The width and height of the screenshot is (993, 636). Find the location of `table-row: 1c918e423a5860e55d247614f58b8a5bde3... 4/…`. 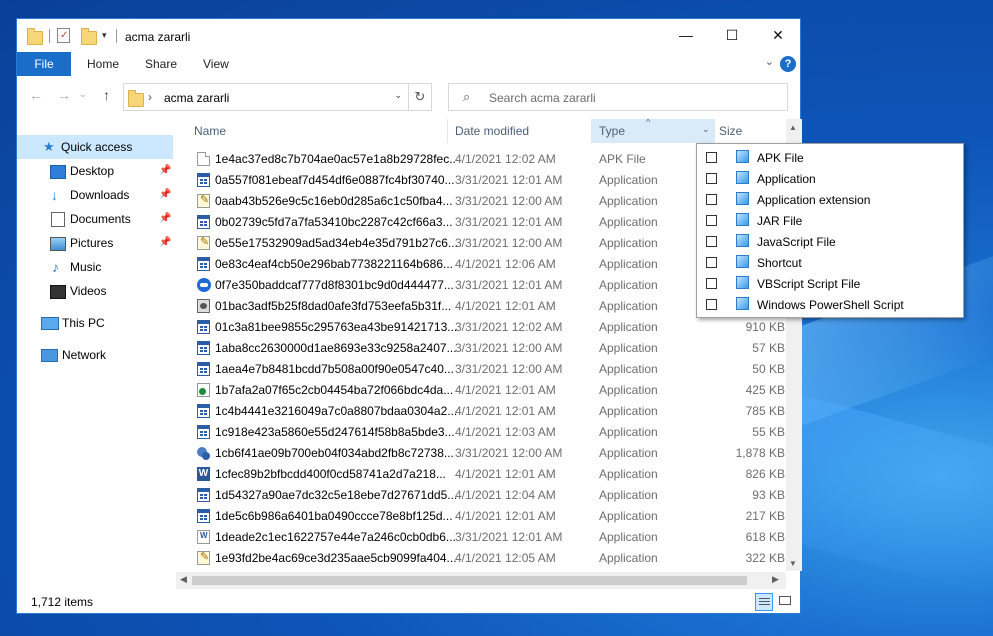

table-row: 1c918e423a5860e55d247614f58b8a5bde3... 4/… is located at coordinates (481, 432).